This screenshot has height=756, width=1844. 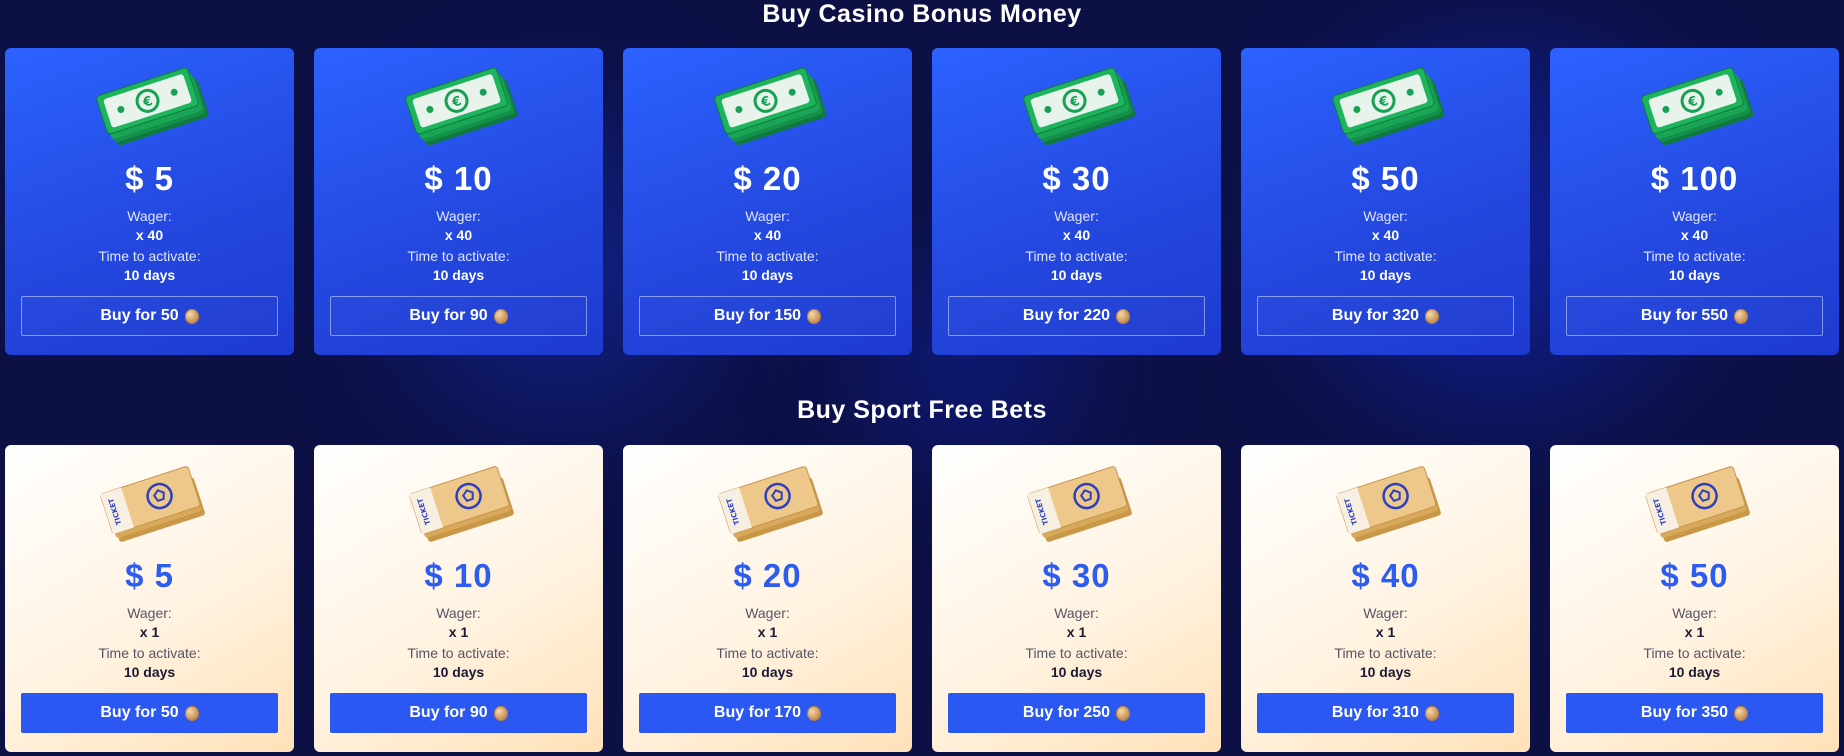 What do you see at coordinates (1684, 712) in the screenshot?
I see `buy-button-label: Buy for 350` at bounding box center [1684, 712].